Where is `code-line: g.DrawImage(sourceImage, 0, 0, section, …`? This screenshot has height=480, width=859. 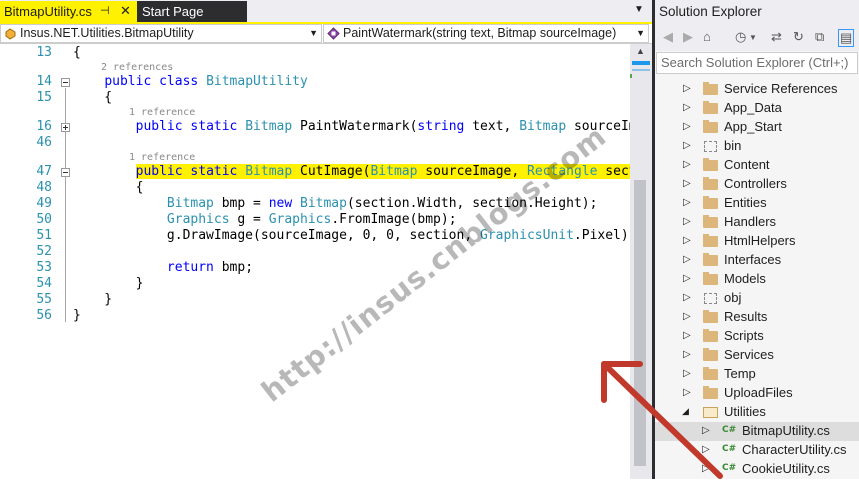
code-line: g.DrawImage(sourceImage, 0, 0, section, … is located at coordinates (355, 235).